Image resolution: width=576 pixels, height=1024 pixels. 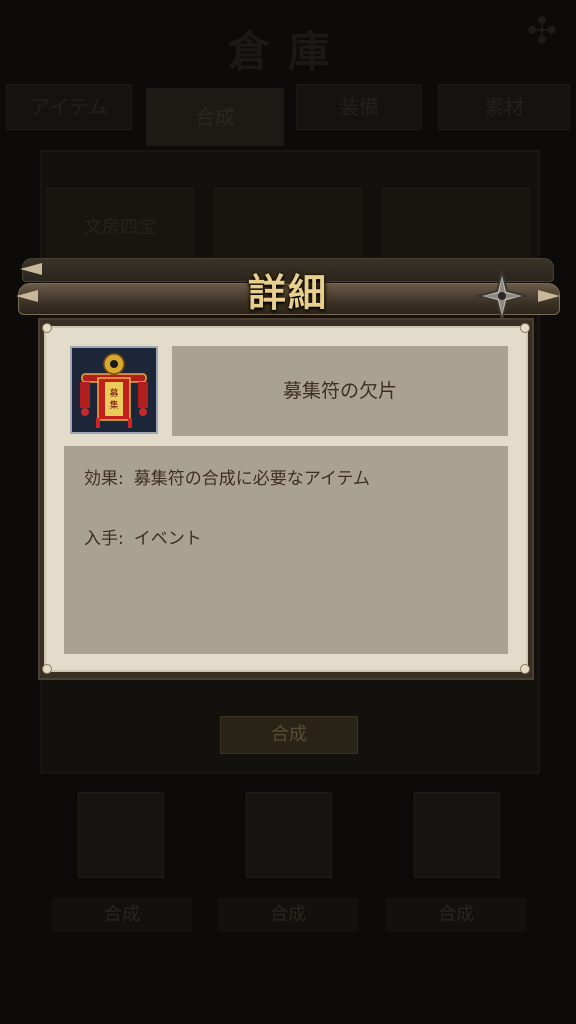 I want to click on item-name-box: 募集符の欠片, so click(x=340, y=391).